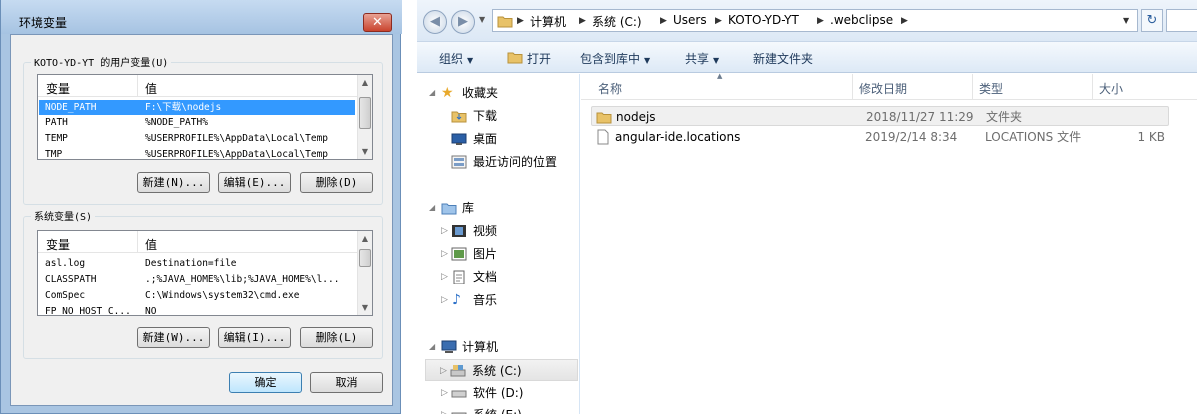  I want to click on pictures-icon, so click(459, 254).